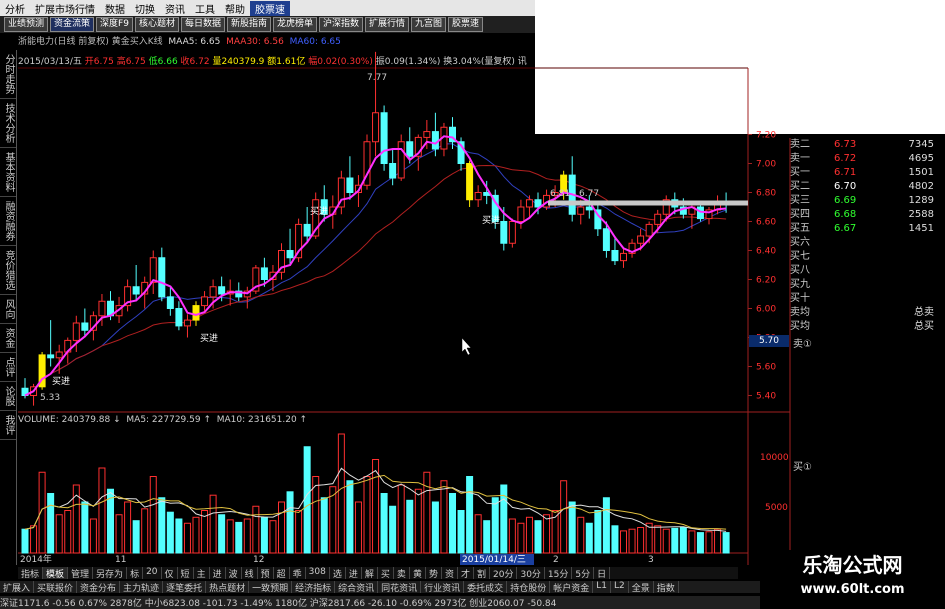 The width and height of the screenshot is (945, 609). I want to click on function-tab: 主力轨迹, so click(142, 587).